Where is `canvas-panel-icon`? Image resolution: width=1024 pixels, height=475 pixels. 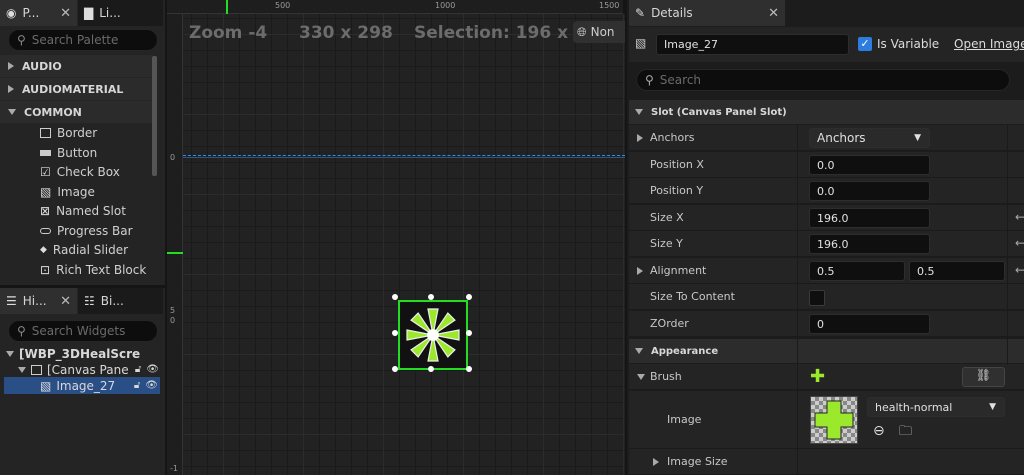
canvas-panel-icon is located at coordinates (36, 369).